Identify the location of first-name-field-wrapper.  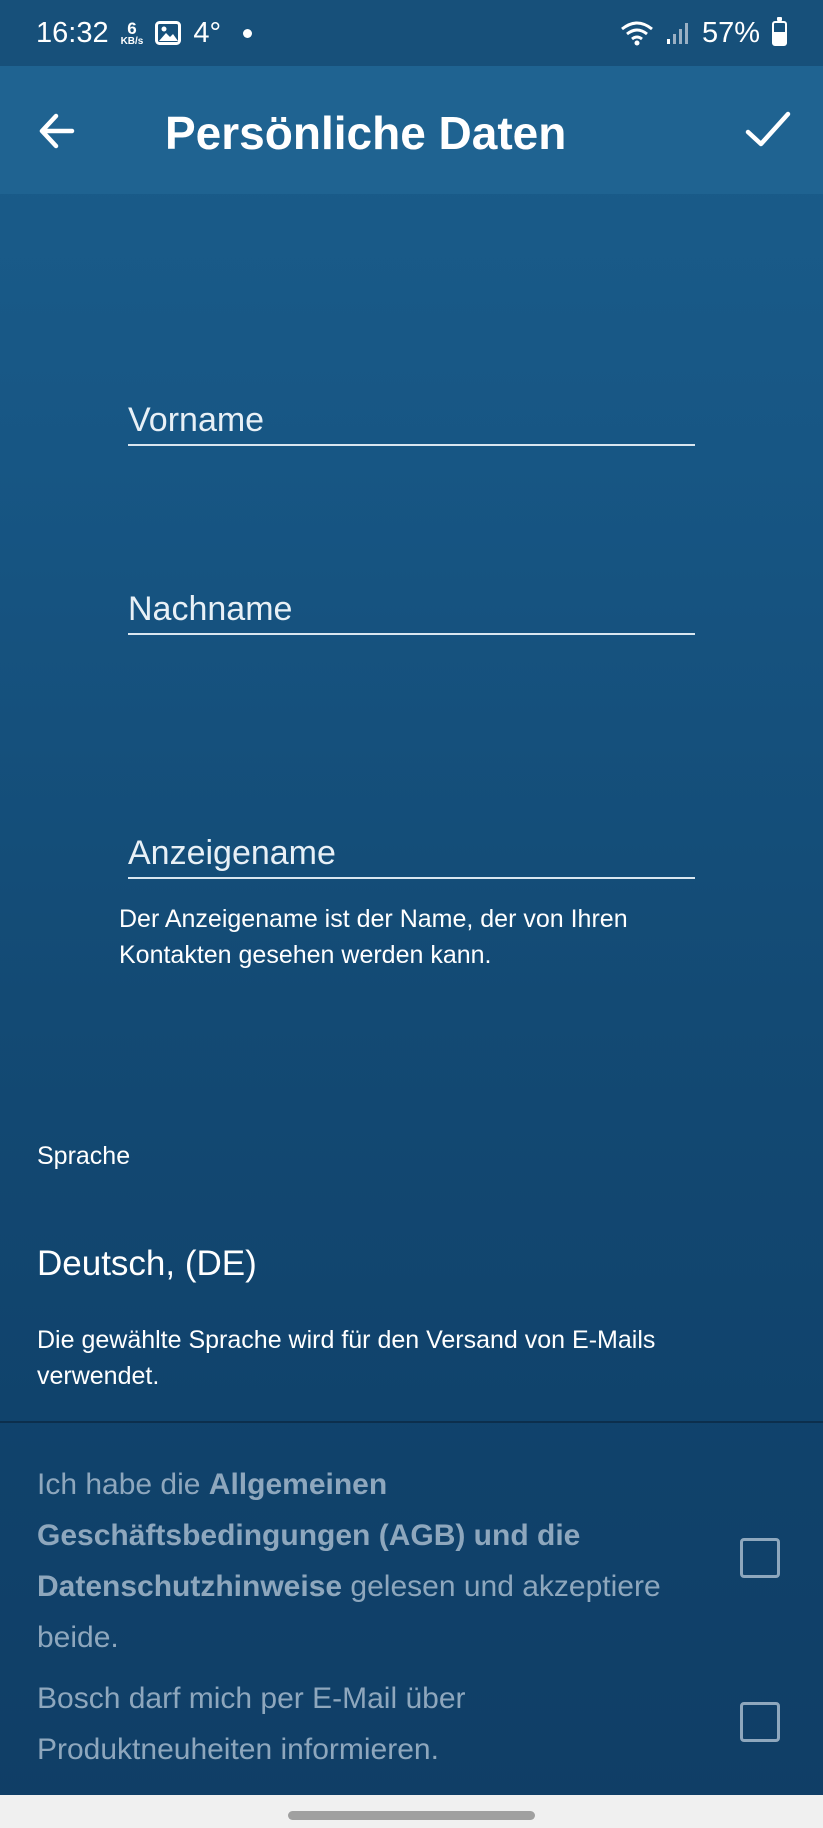
(411, 421).